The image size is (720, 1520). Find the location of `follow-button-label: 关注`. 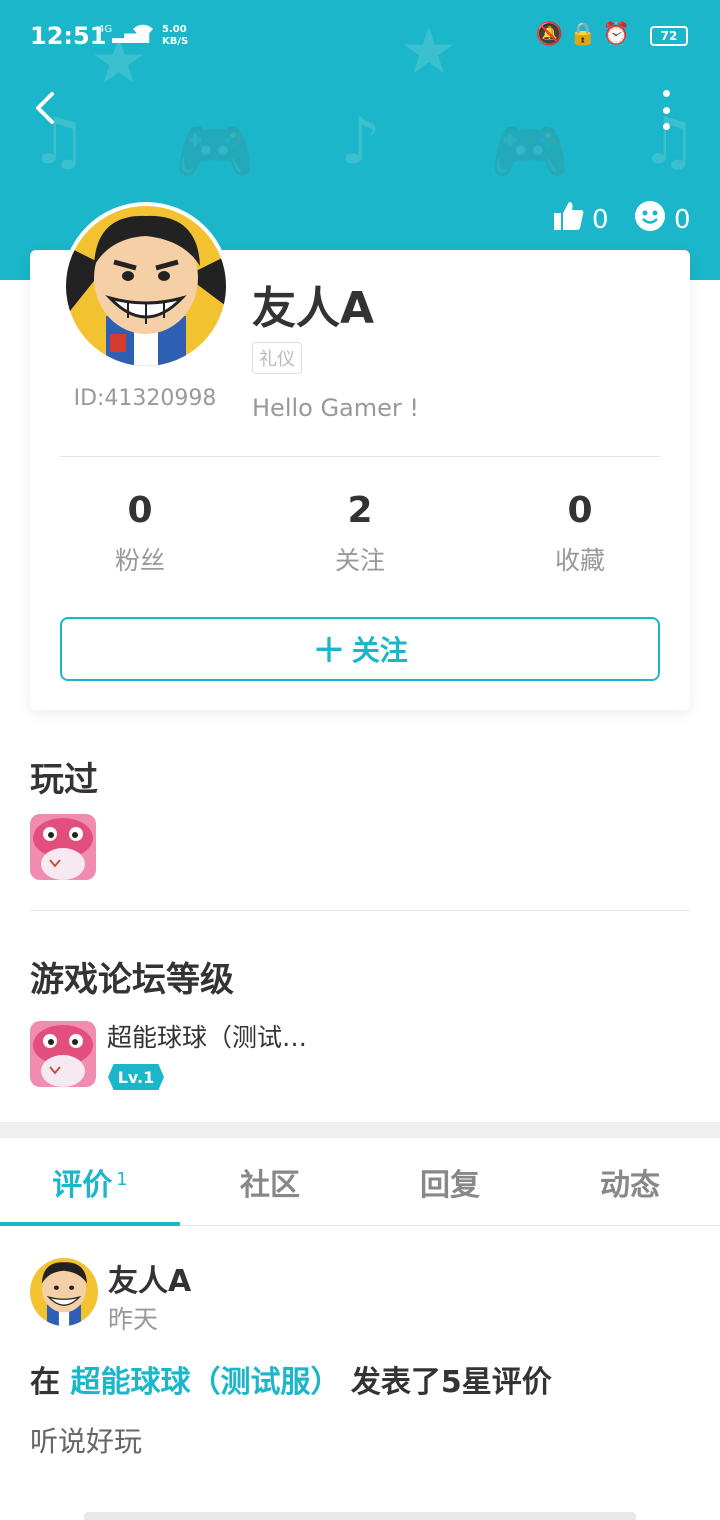

follow-button-label: 关注 is located at coordinates (379, 650).